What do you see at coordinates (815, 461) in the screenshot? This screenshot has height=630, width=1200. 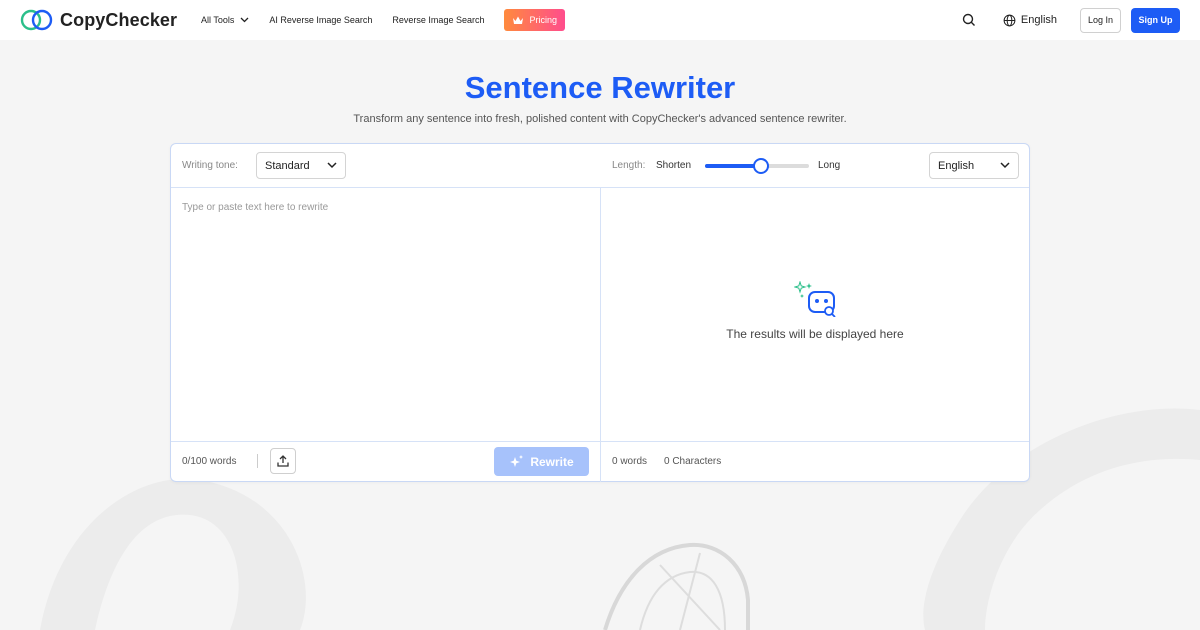 I see `output-footer: 0 words 0 Characters` at bounding box center [815, 461].